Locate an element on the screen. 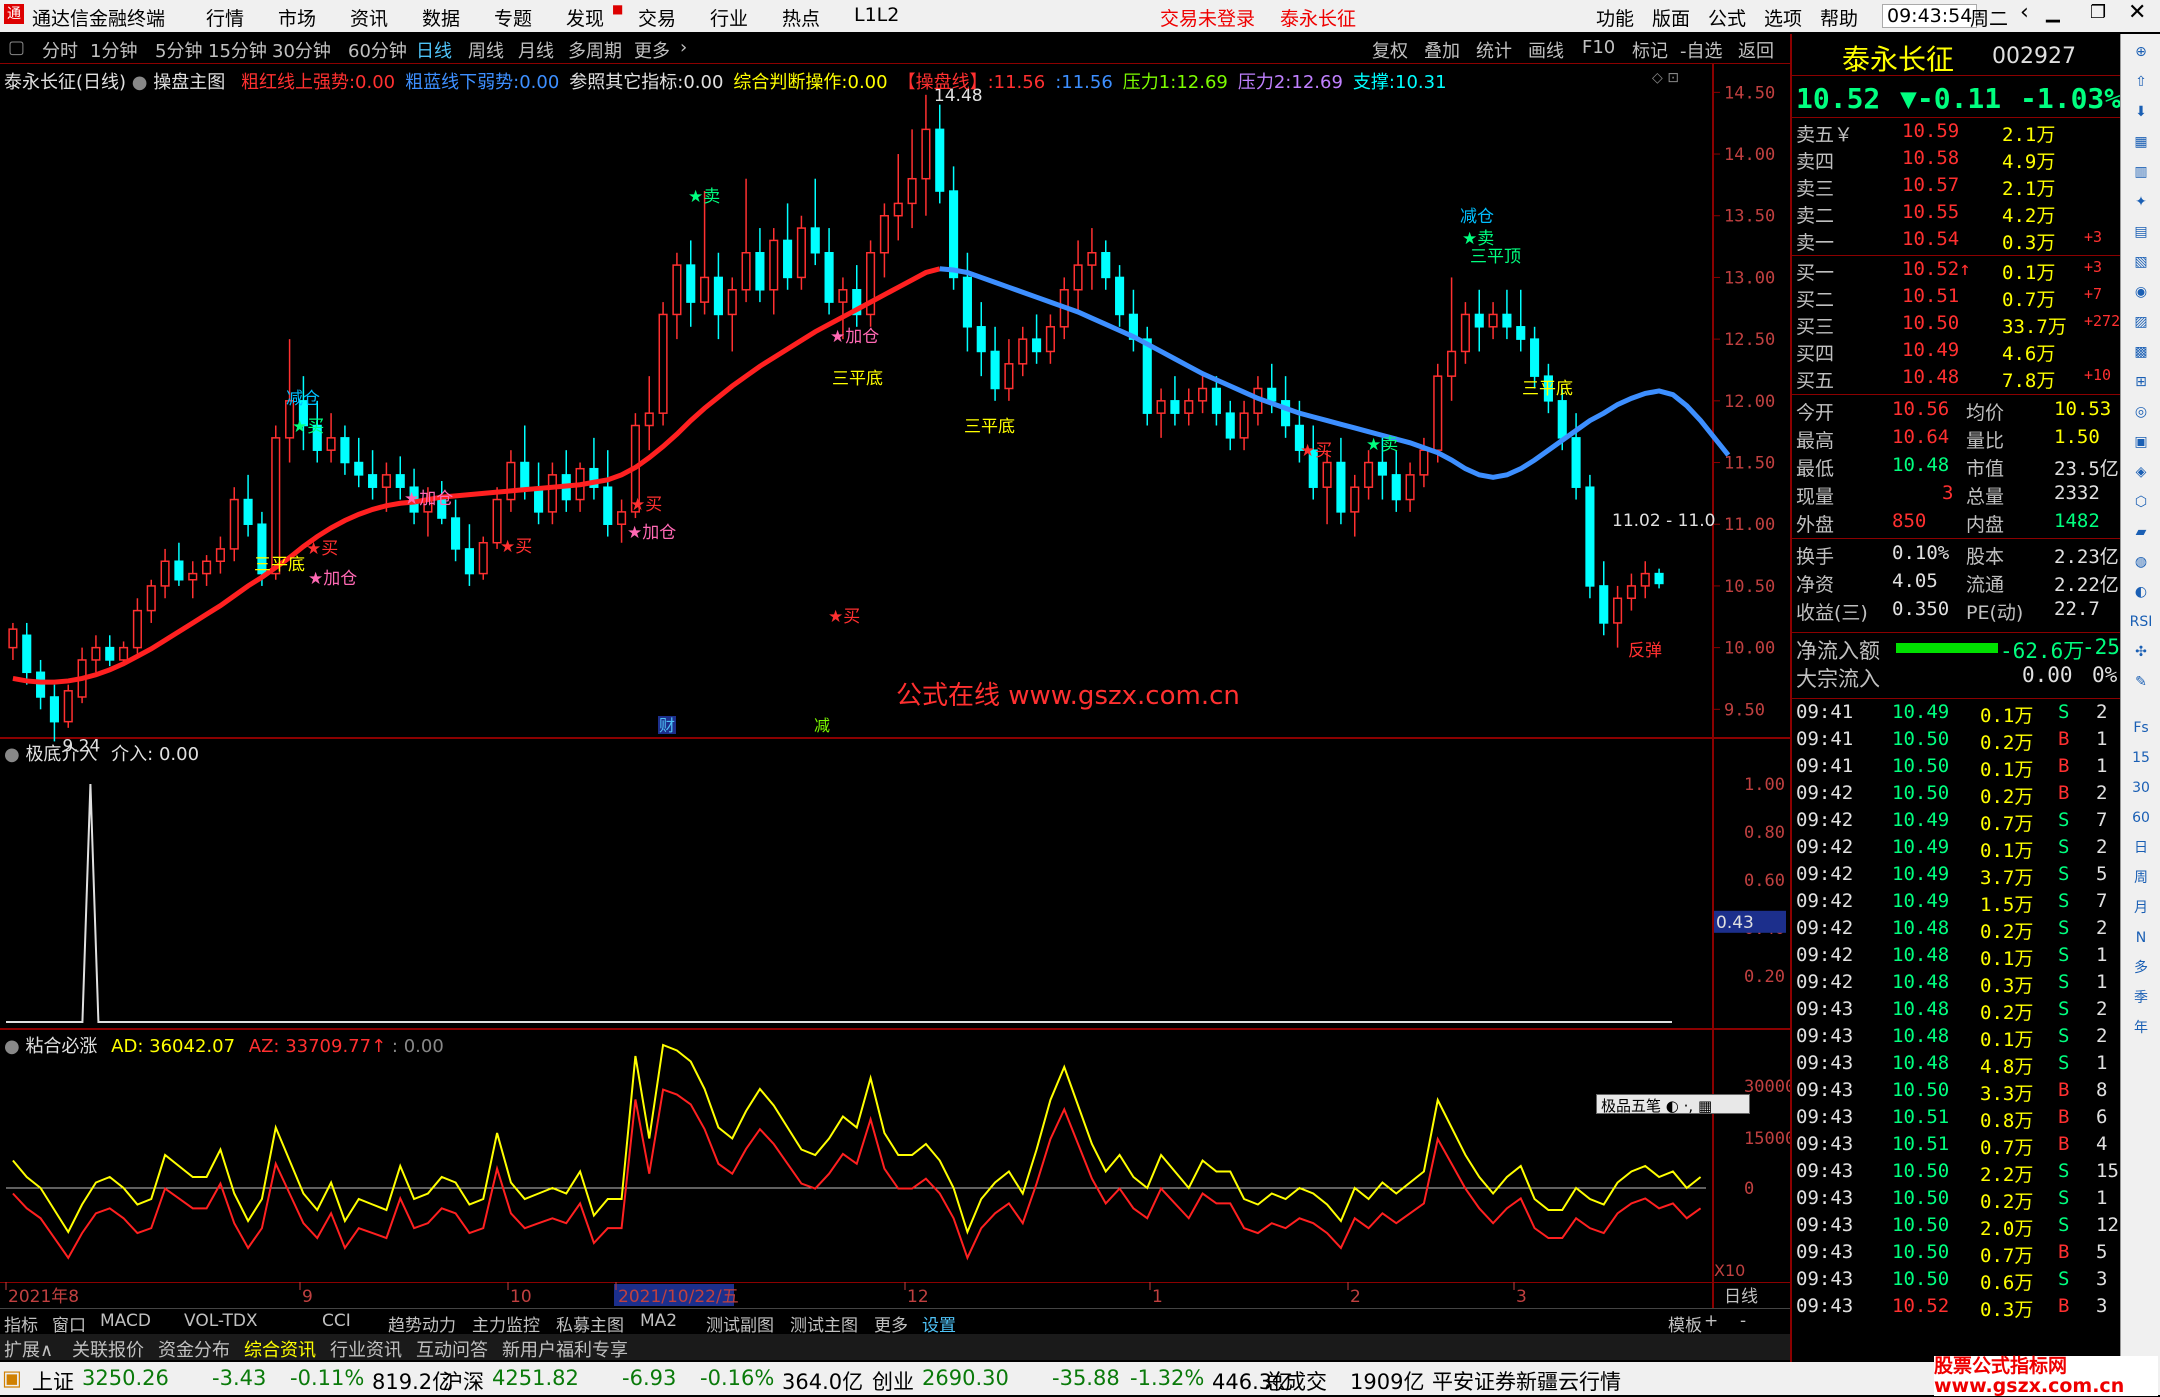 This screenshot has height=1397, width=2160. sidebar-tool-icon: ✣ is located at coordinates (2141, 652).